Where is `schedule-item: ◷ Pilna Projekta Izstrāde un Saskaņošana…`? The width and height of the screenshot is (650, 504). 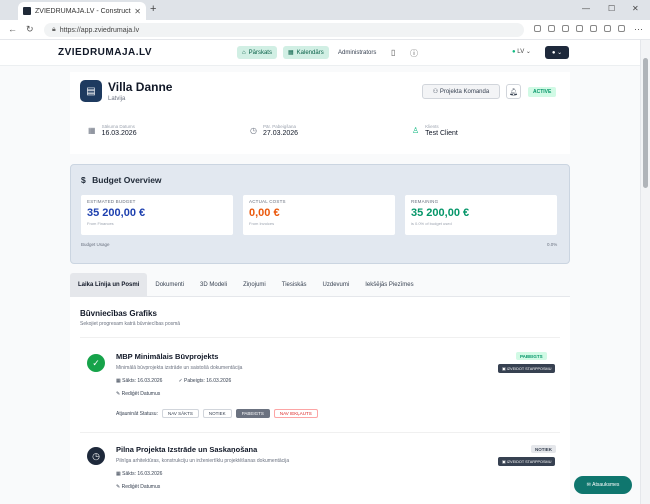 schedule-item: ◷ Pilna Projekta Izstrāde un Saskaņošana… is located at coordinates (320, 468).